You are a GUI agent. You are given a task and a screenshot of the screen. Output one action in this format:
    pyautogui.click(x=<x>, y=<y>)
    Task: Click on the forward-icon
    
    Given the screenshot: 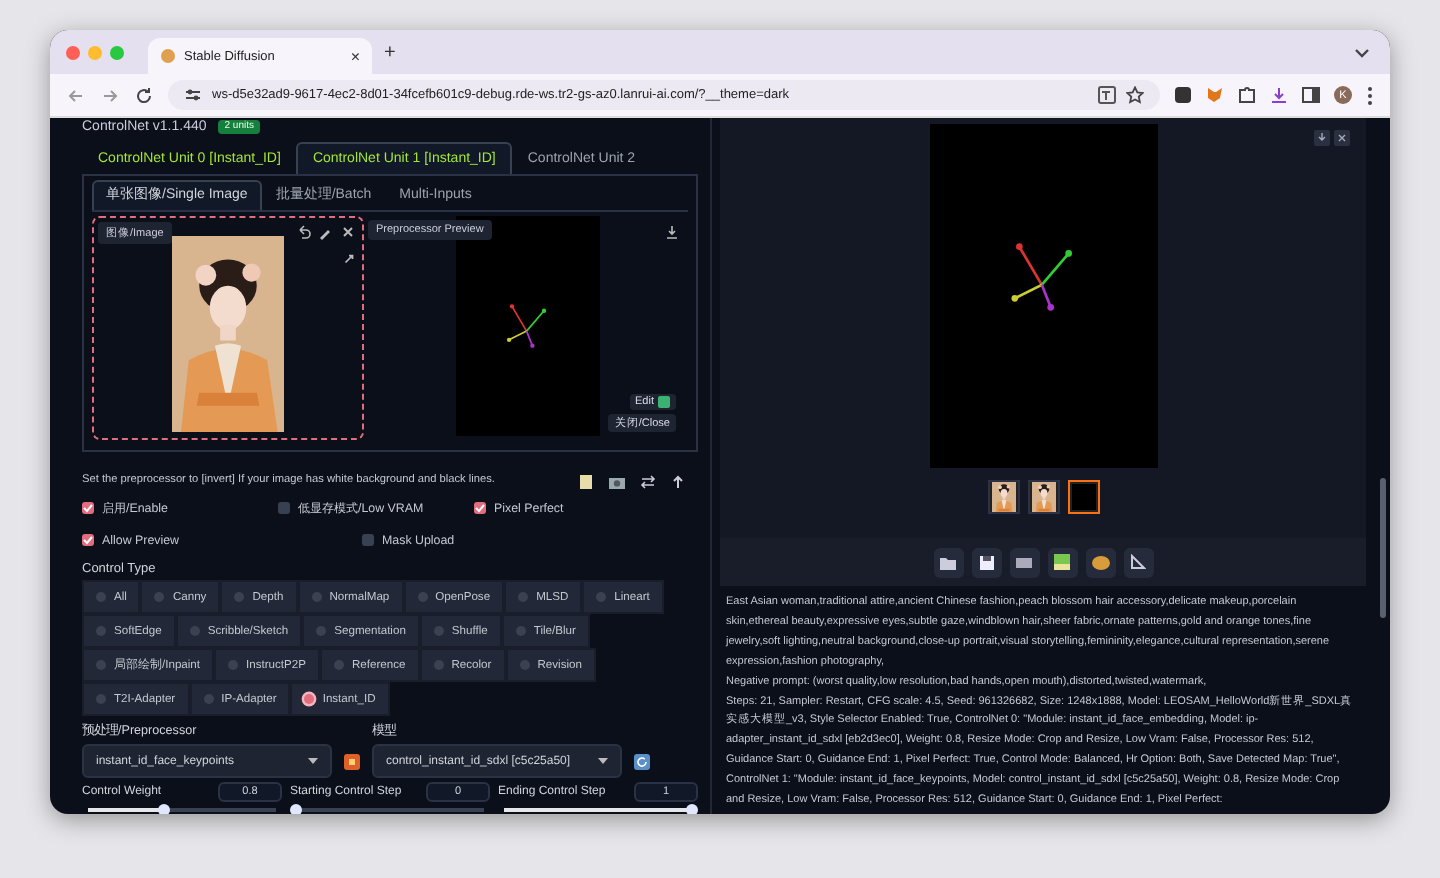 What is the action you would take?
    pyautogui.click(x=110, y=95)
    